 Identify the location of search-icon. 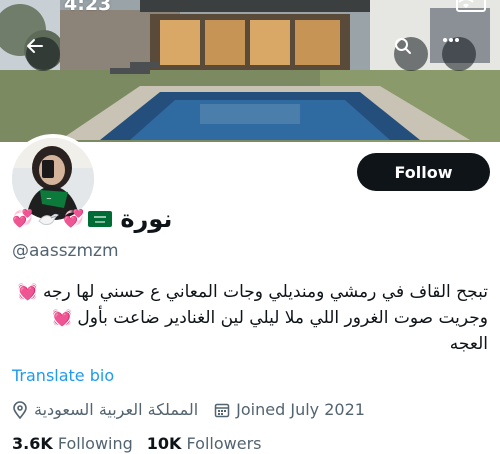
(403, 46).